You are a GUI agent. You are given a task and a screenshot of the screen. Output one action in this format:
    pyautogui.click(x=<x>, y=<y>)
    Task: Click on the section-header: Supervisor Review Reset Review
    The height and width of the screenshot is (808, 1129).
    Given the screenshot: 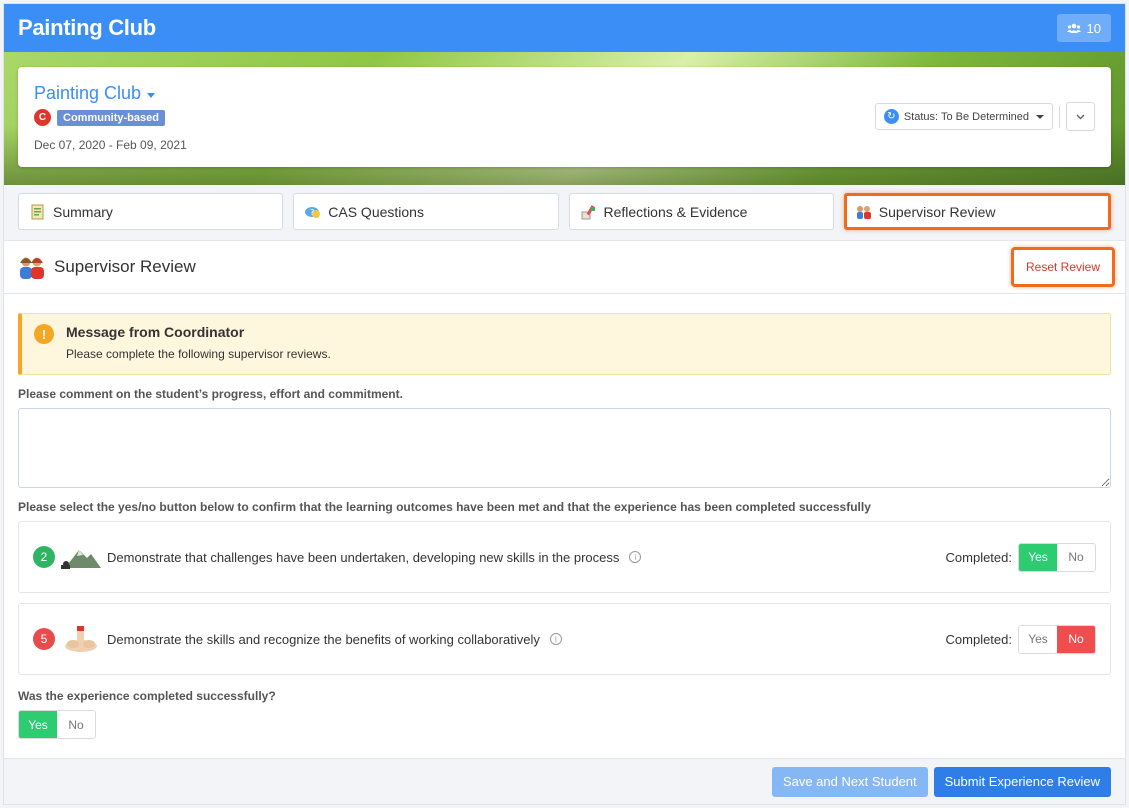 What is the action you would take?
    pyautogui.click(x=564, y=267)
    